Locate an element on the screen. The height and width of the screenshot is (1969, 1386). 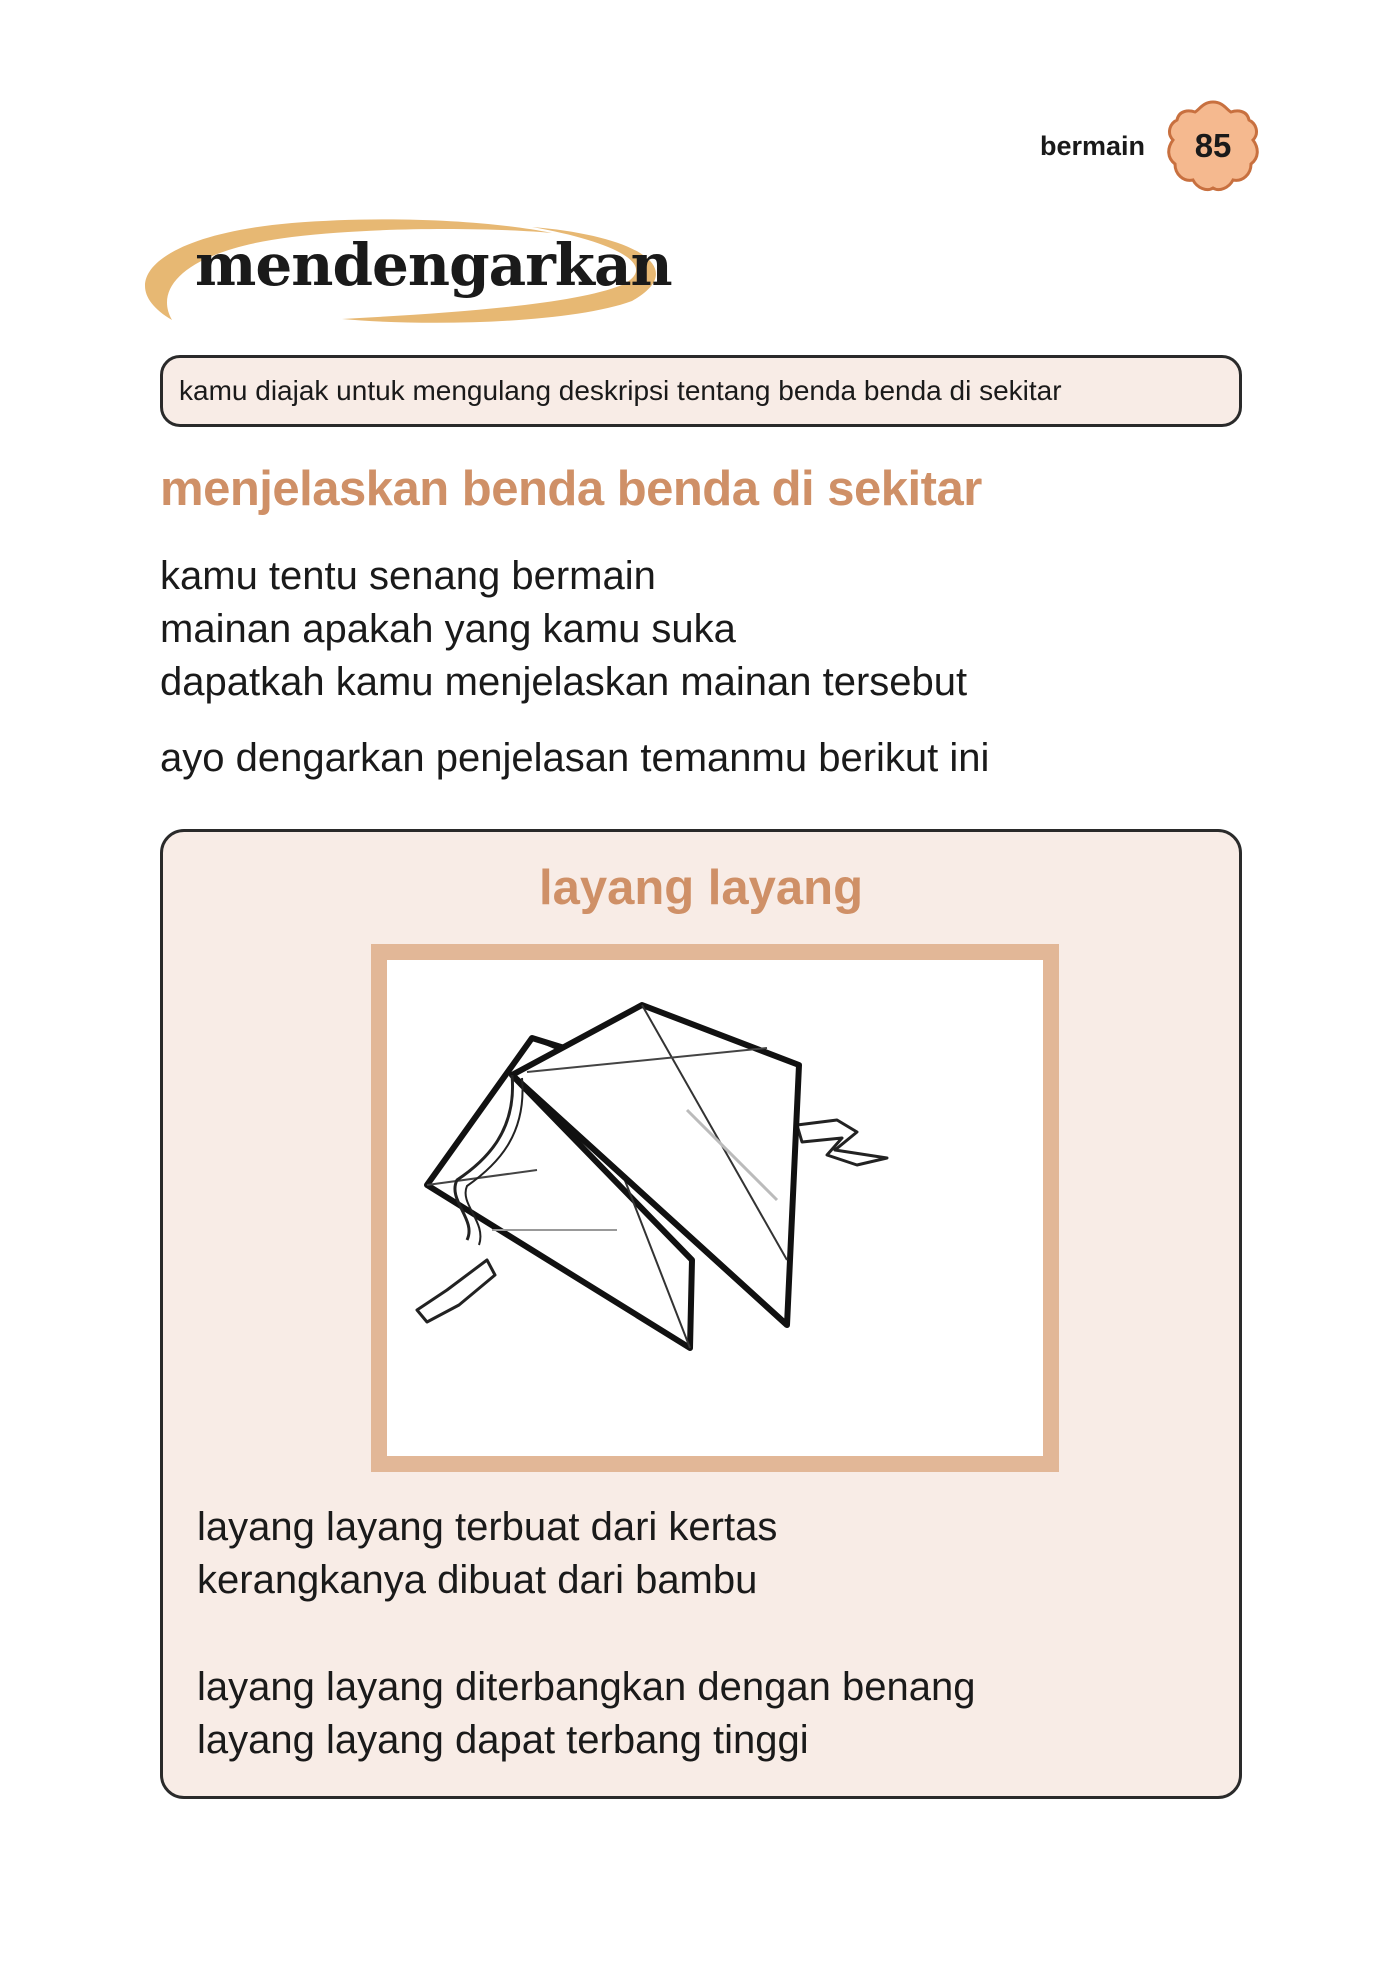
chapter-label: bermain is located at coordinates (1093, 145).